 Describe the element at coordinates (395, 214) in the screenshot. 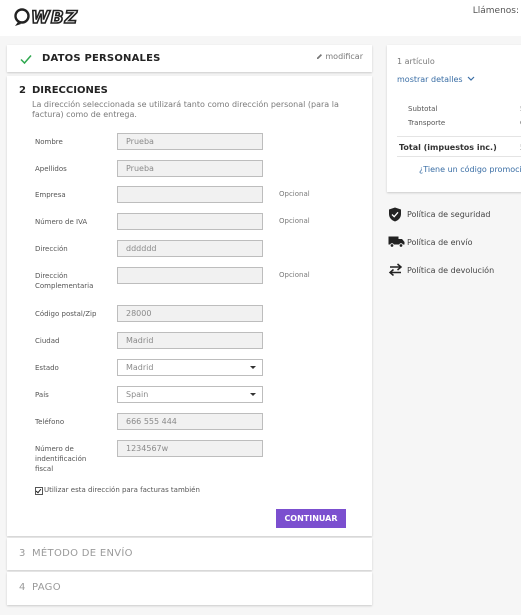

I see `shield-icon` at that location.